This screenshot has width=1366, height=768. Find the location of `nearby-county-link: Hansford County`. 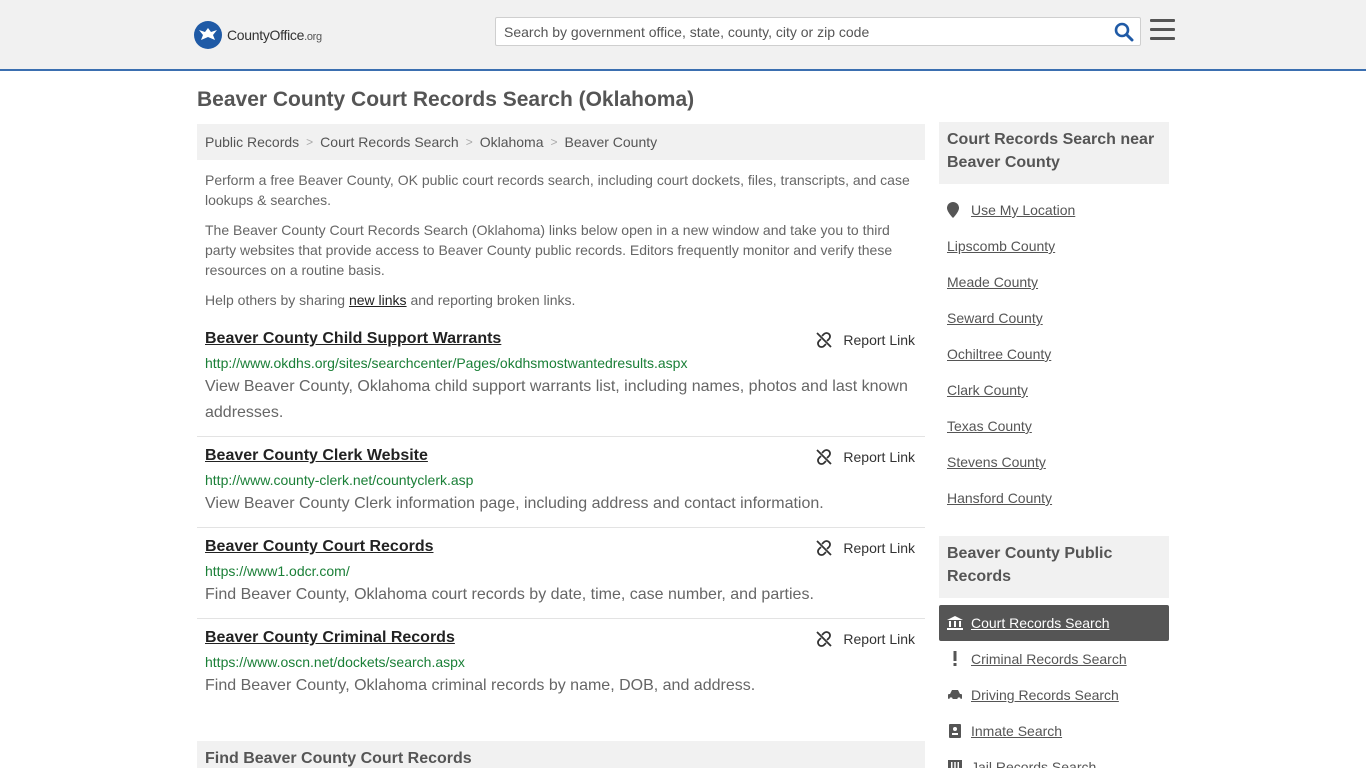

nearby-county-link: Hansford County is located at coordinates (999, 498).